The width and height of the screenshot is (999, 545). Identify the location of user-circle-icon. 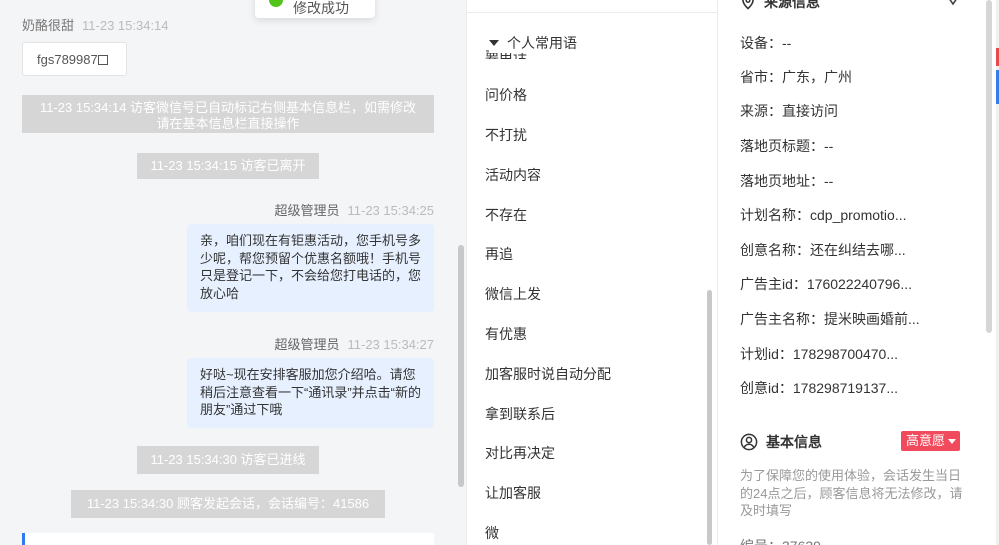
(749, 442).